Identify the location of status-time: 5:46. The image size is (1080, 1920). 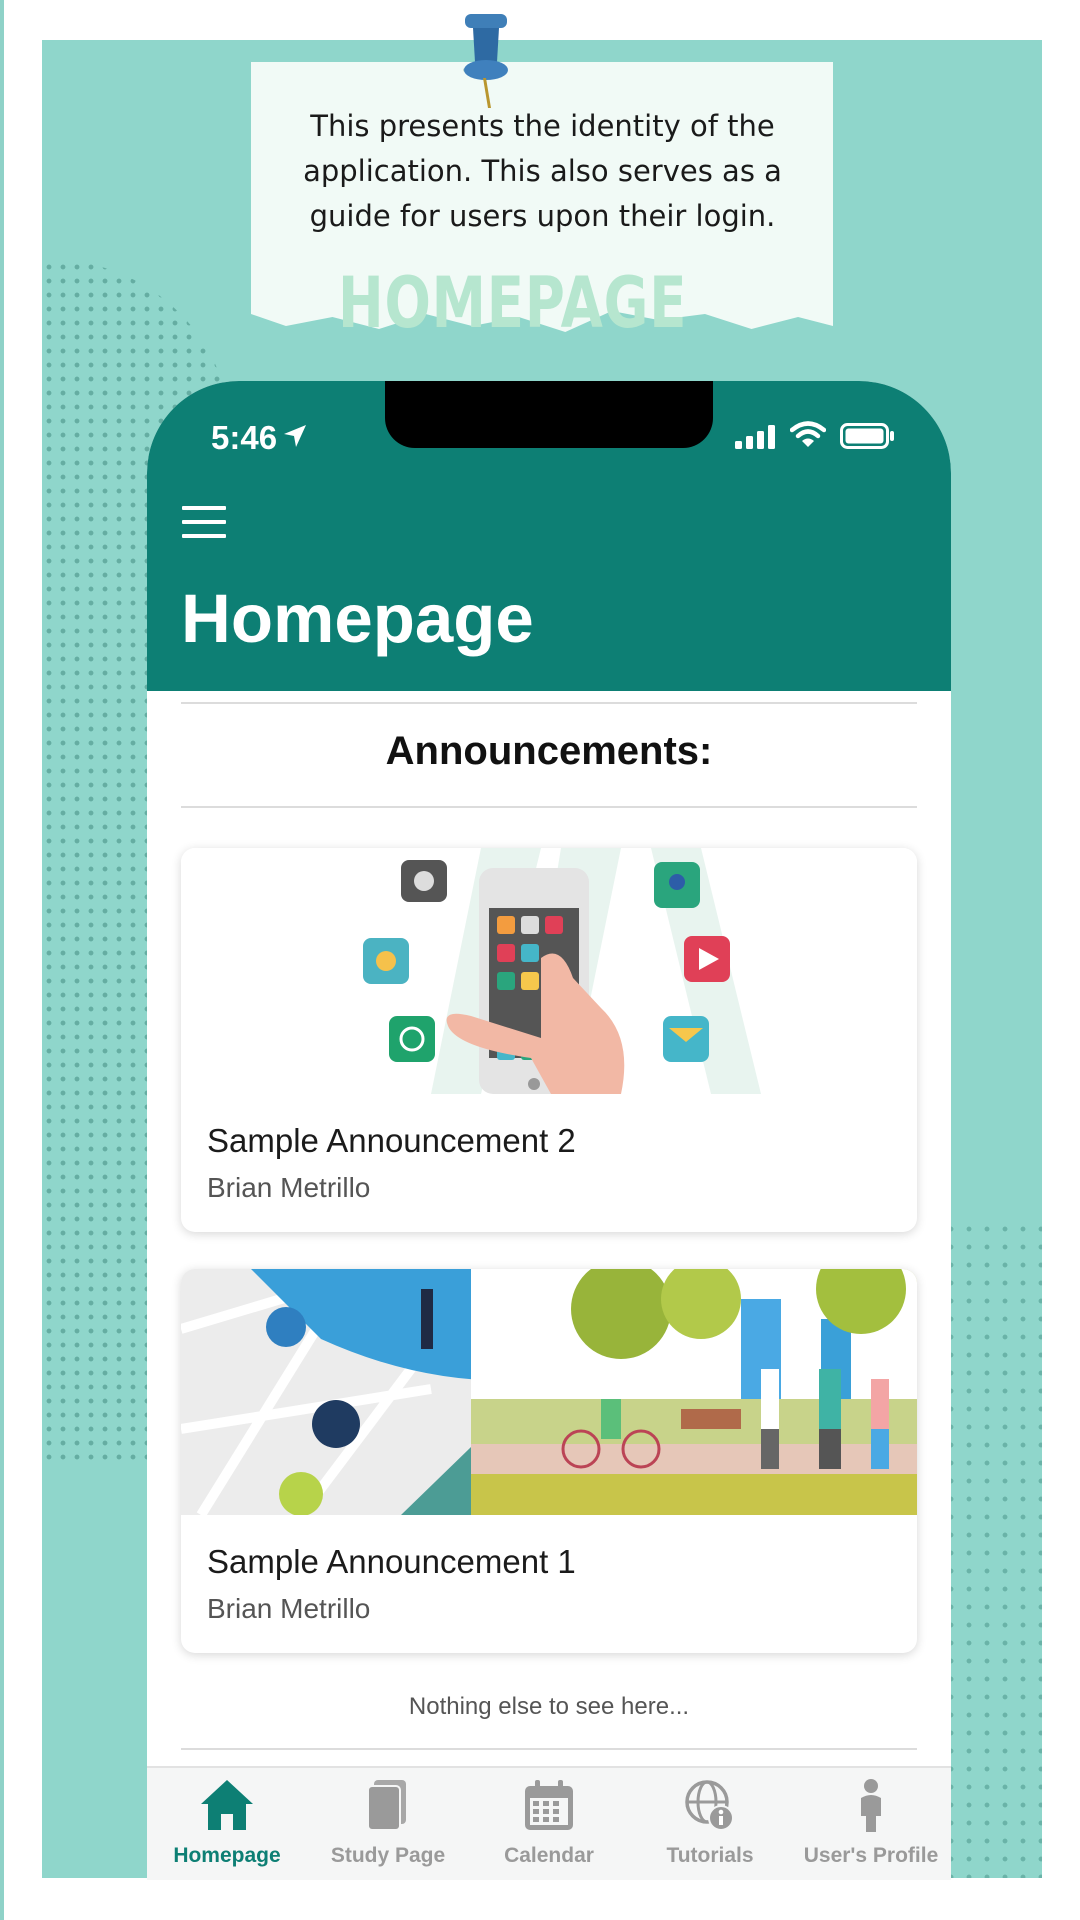
(244, 437).